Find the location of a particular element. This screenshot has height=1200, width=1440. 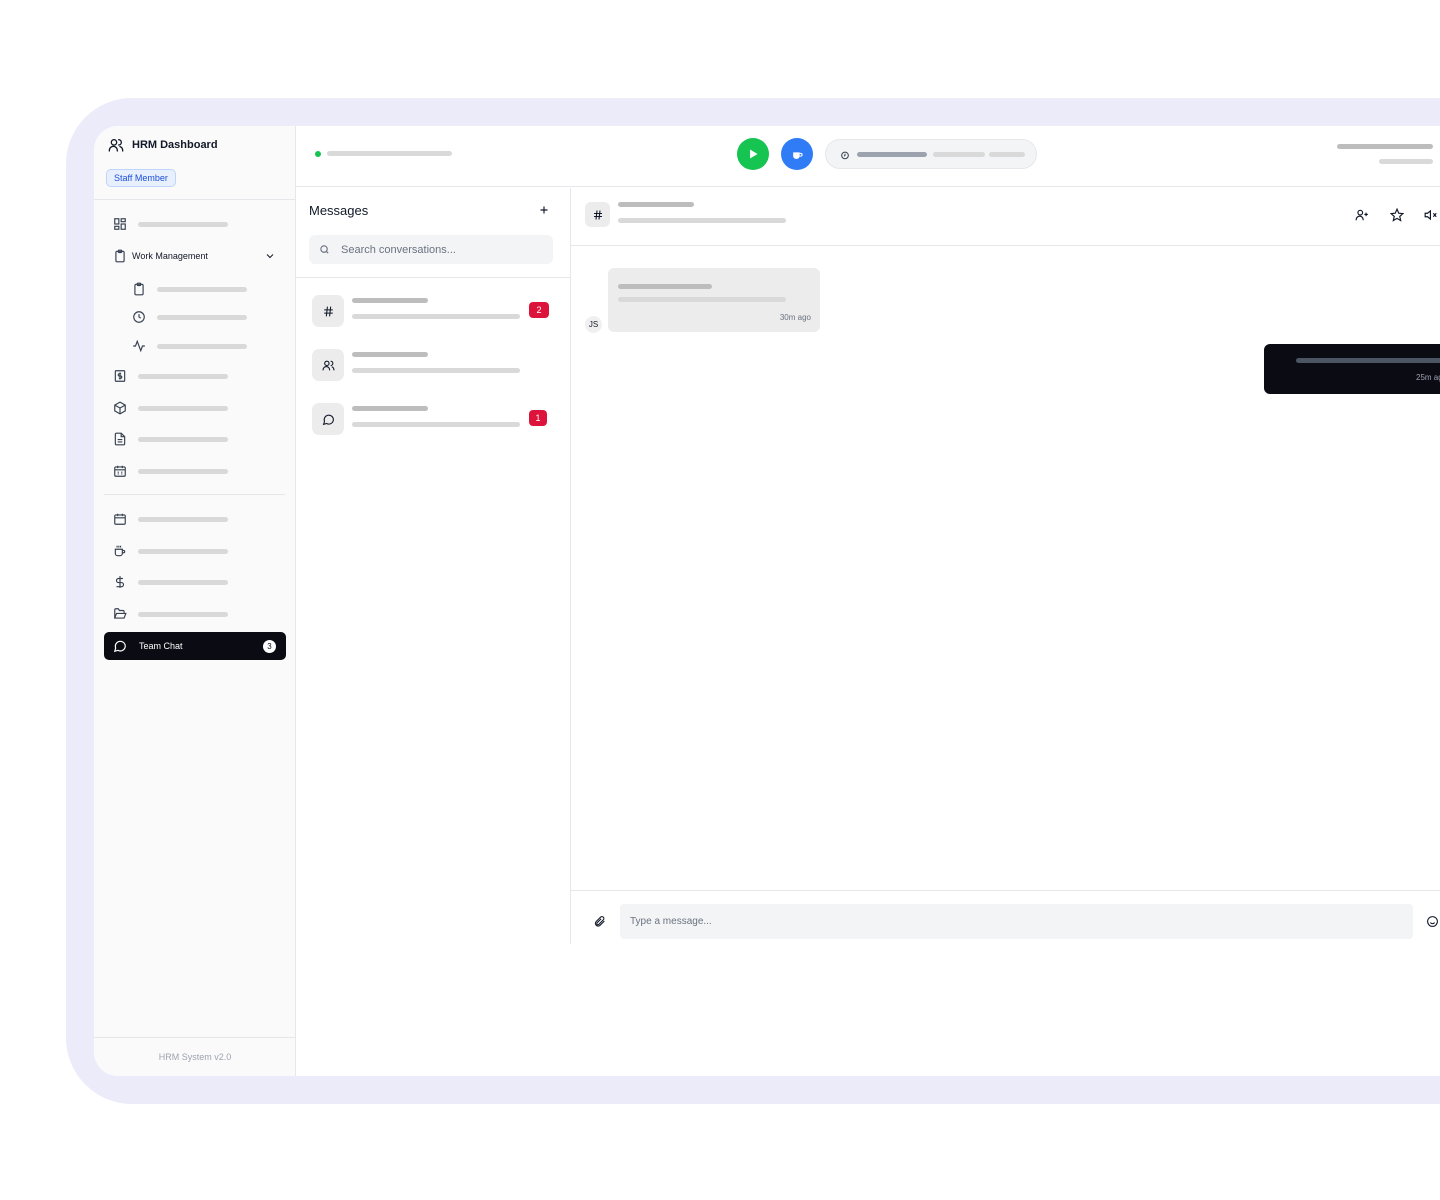

role-badge: Staff Member is located at coordinates (141, 178).